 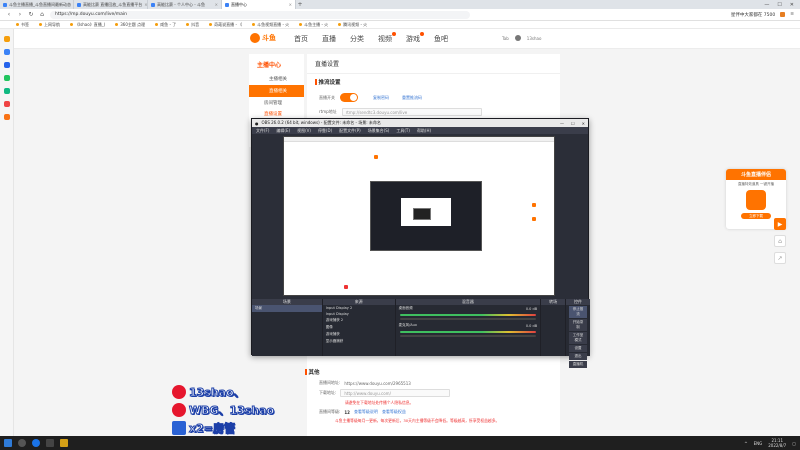 What do you see at coordinates (22, 443) in the screenshot?
I see `search-icon` at bounding box center [22, 443].